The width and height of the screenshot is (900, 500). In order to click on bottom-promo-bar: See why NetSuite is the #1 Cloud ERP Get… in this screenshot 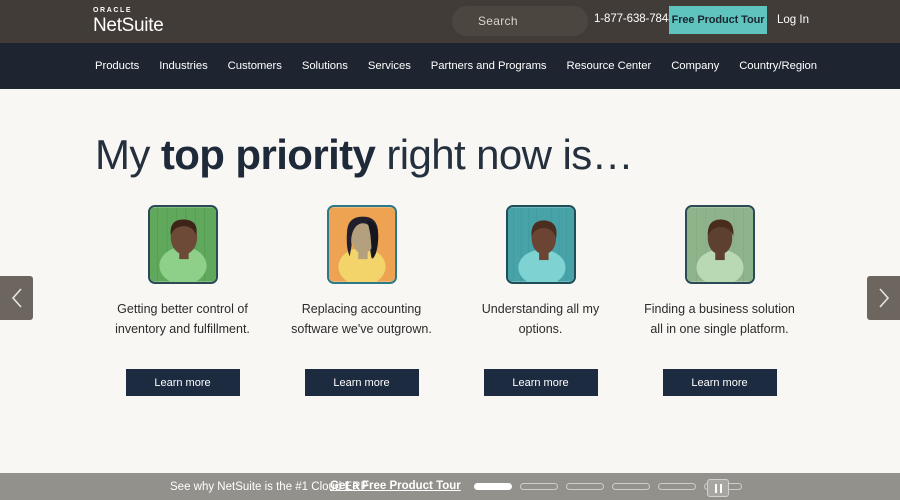, I will do `click(450, 486)`.